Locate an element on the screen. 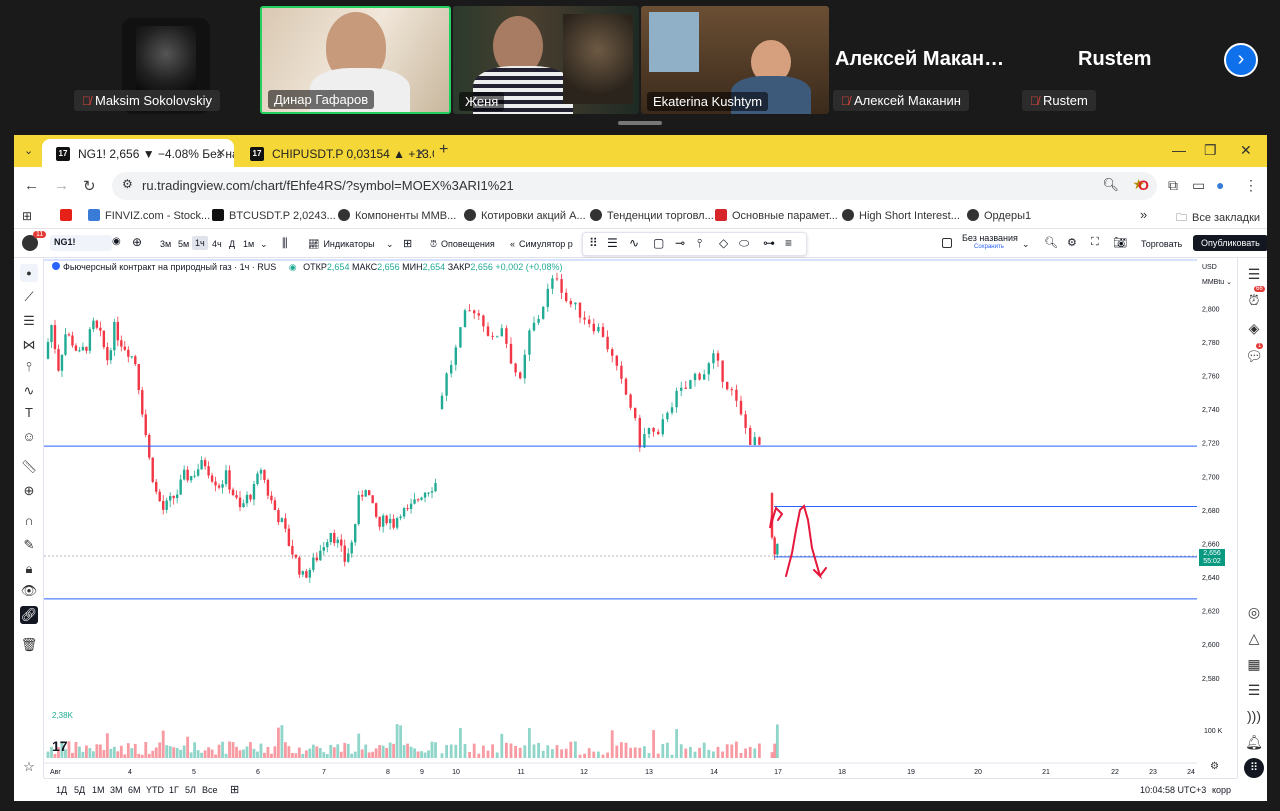 The width and height of the screenshot is (1280, 811). clock: 10:04:58 UTC+3 is located at coordinates (1173, 790).